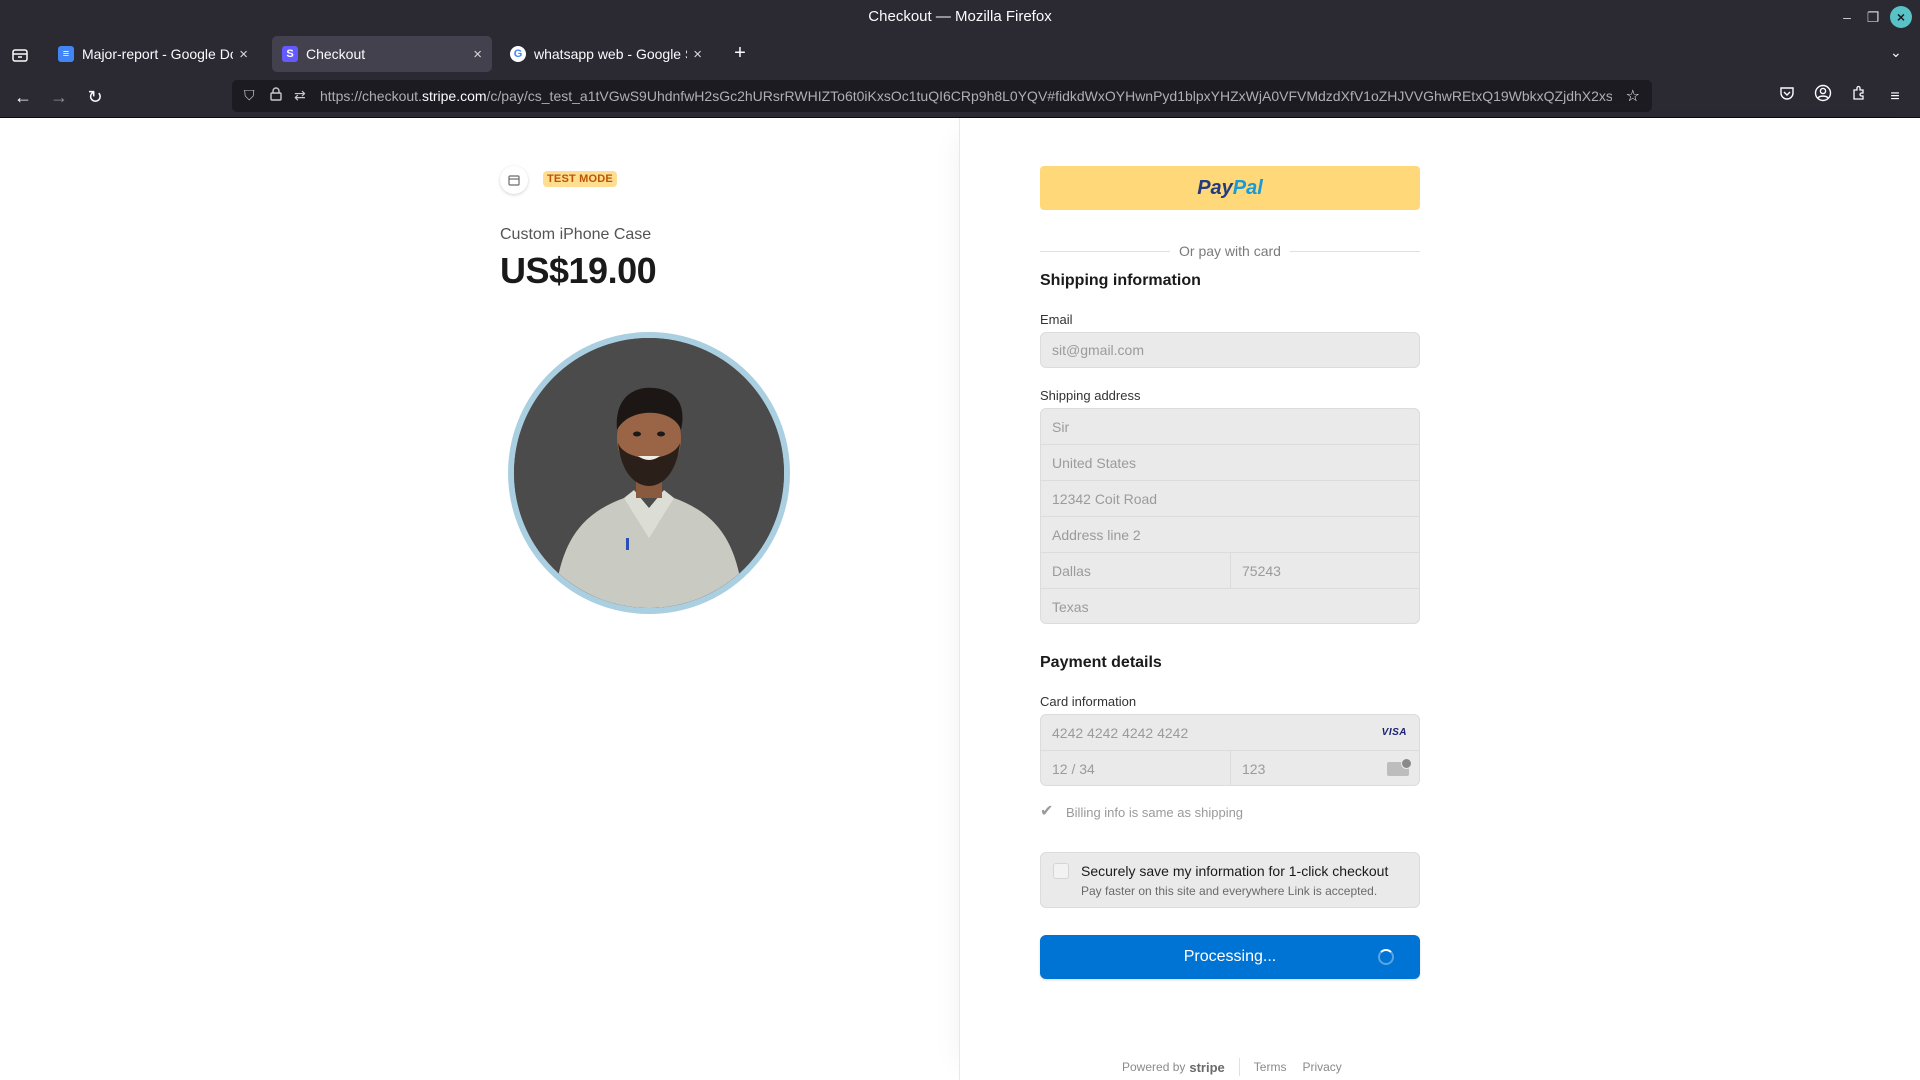  What do you see at coordinates (1399, 767) in the screenshot?
I see `cvc-card-icon` at bounding box center [1399, 767].